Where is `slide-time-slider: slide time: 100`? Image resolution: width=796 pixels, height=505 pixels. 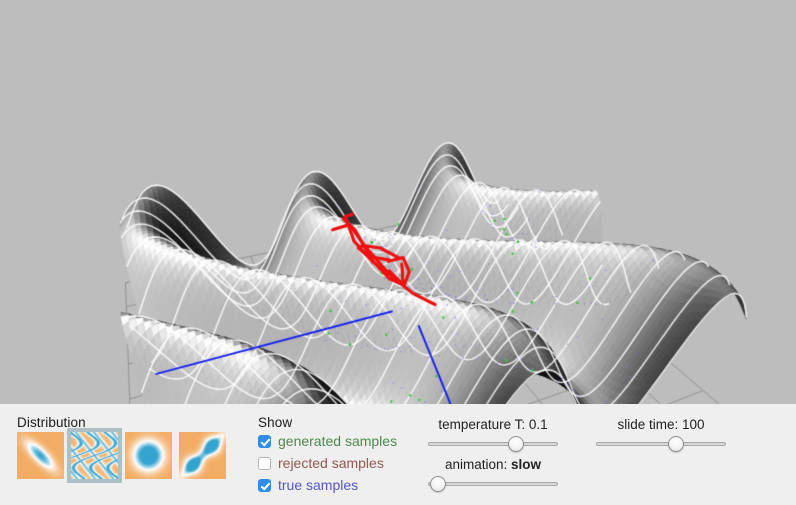 slide-time-slider: slide time: 100 is located at coordinates (661, 434).